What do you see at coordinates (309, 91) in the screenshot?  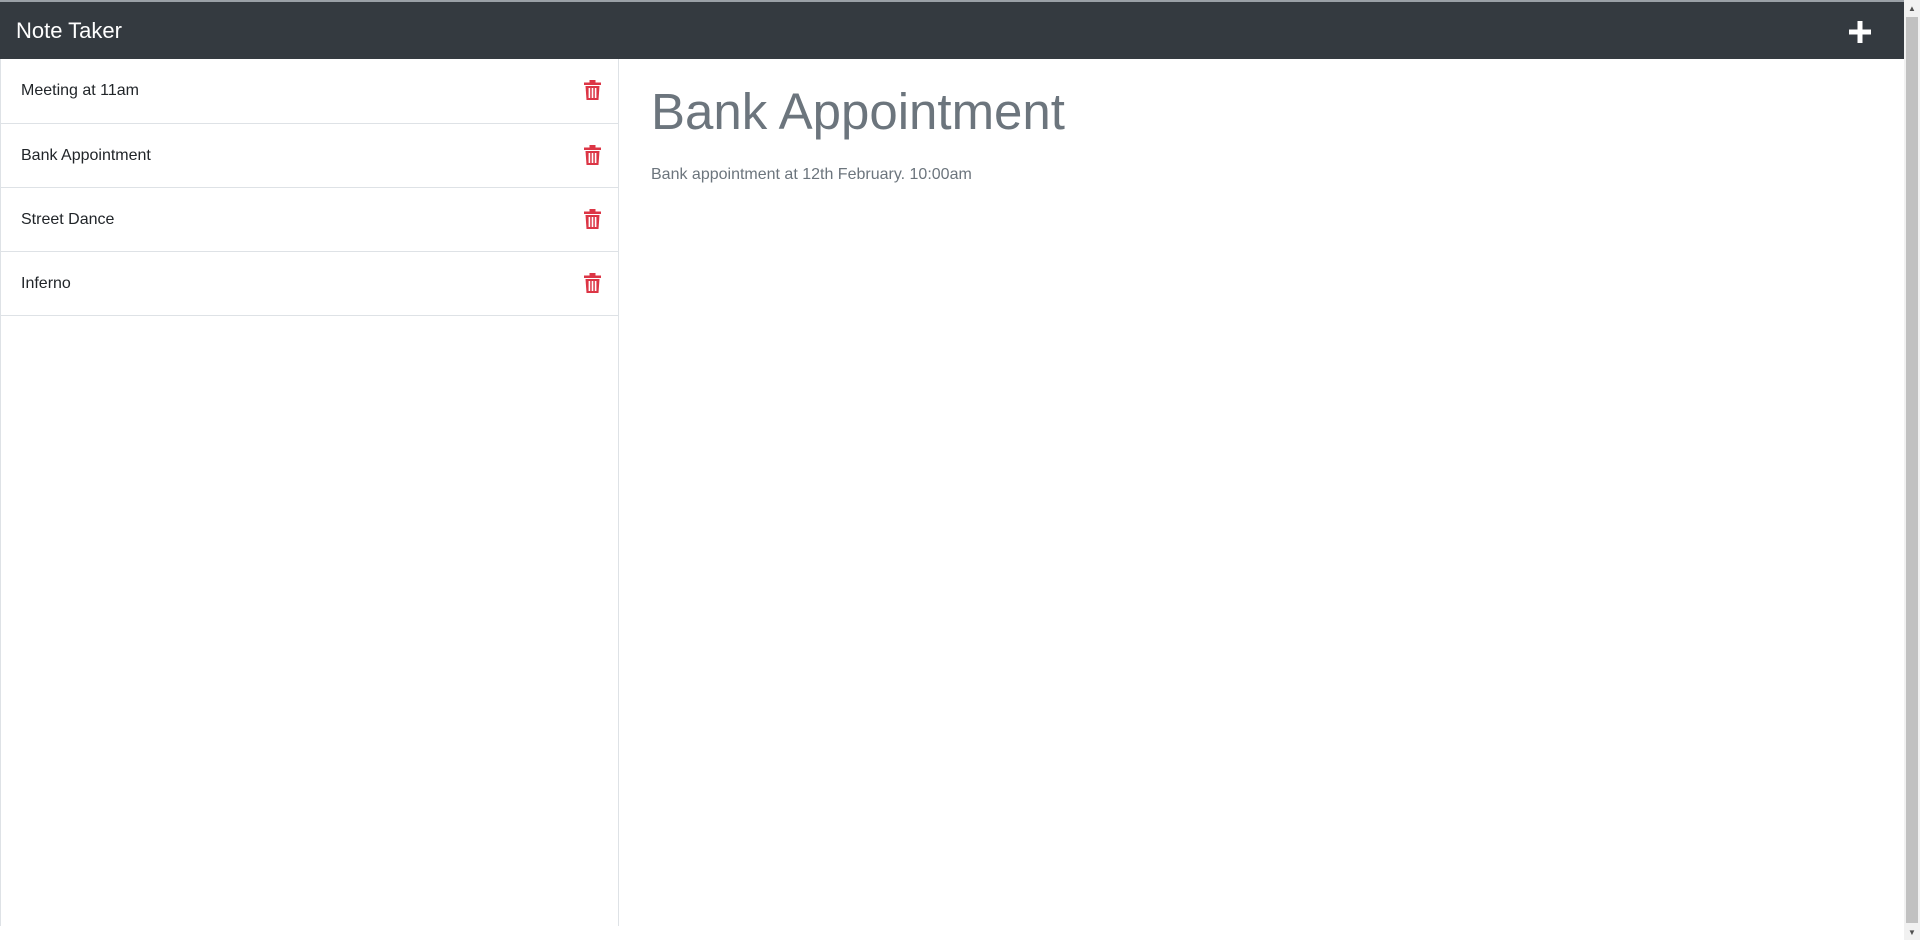 I see `note-list-item-meeting: Meeting at 11am` at bounding box center [309, 91].